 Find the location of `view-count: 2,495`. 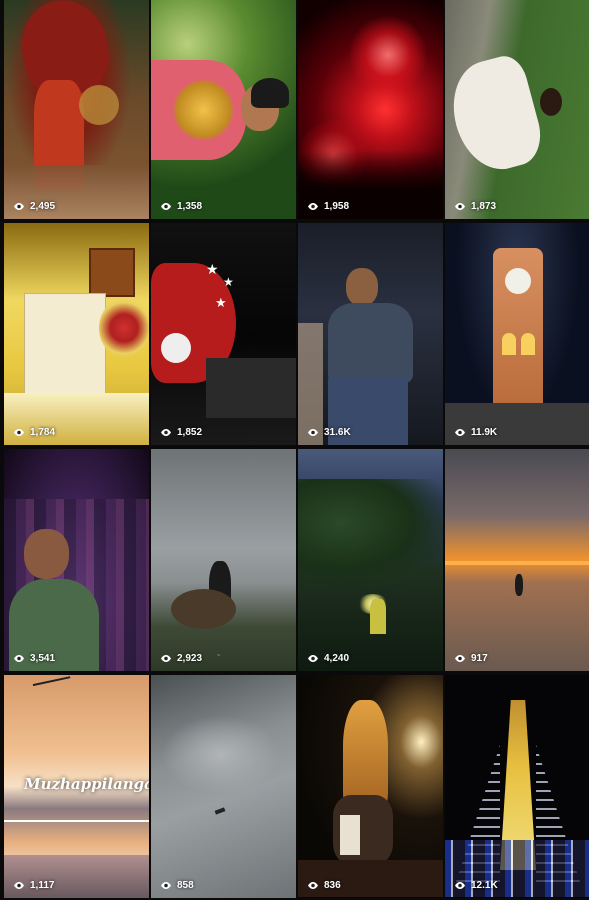

view-count: 2,495 is located at coordinates (34, 206).